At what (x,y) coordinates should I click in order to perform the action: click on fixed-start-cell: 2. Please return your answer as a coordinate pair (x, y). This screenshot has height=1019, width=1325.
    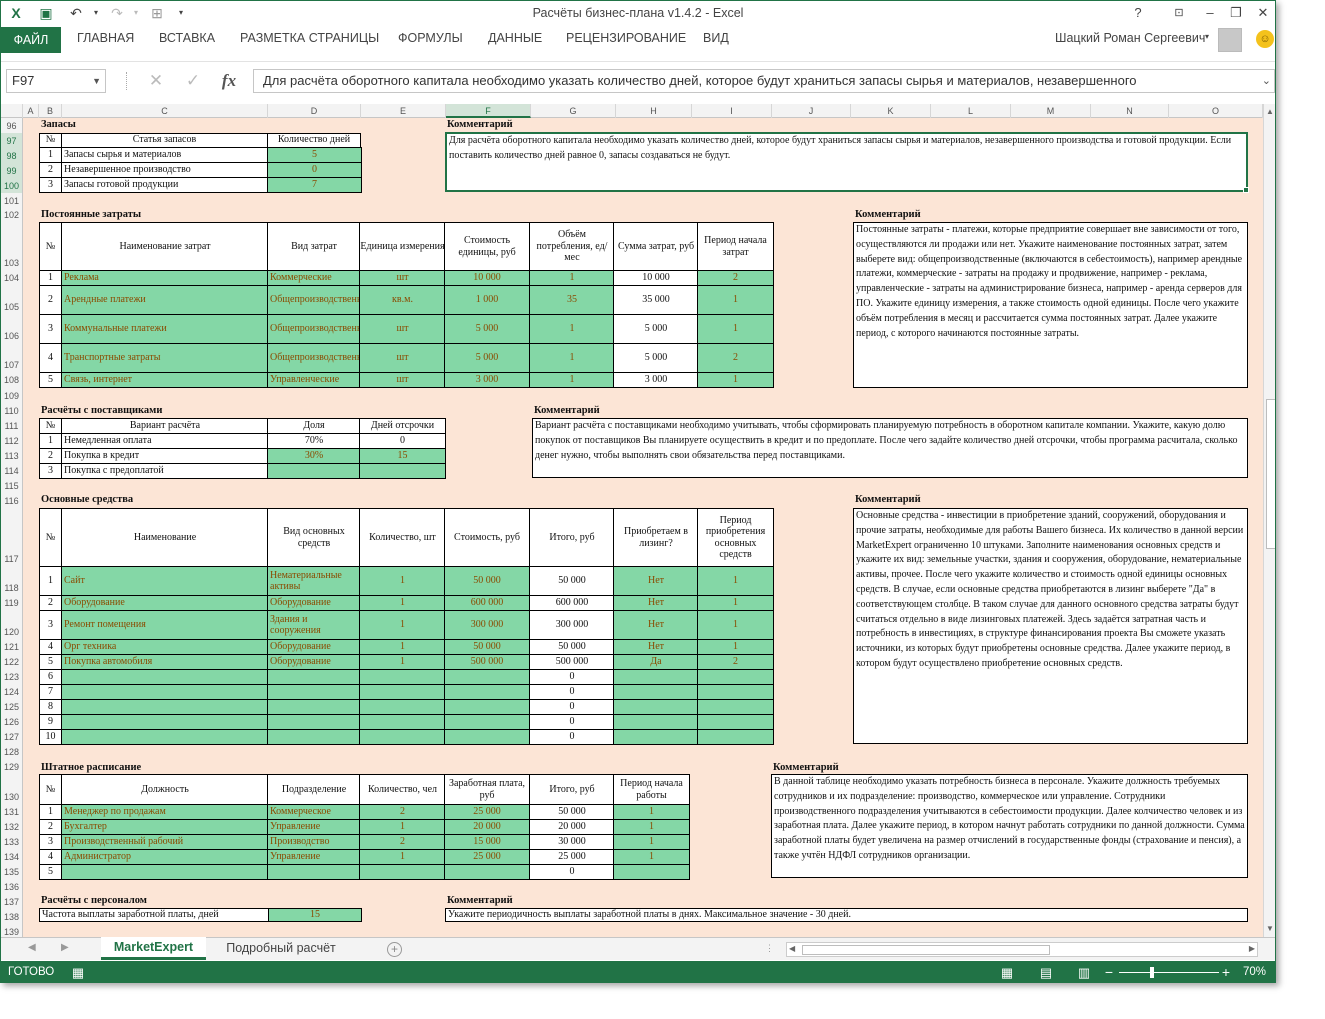
    Looking at the image, I should click on (735, 358).